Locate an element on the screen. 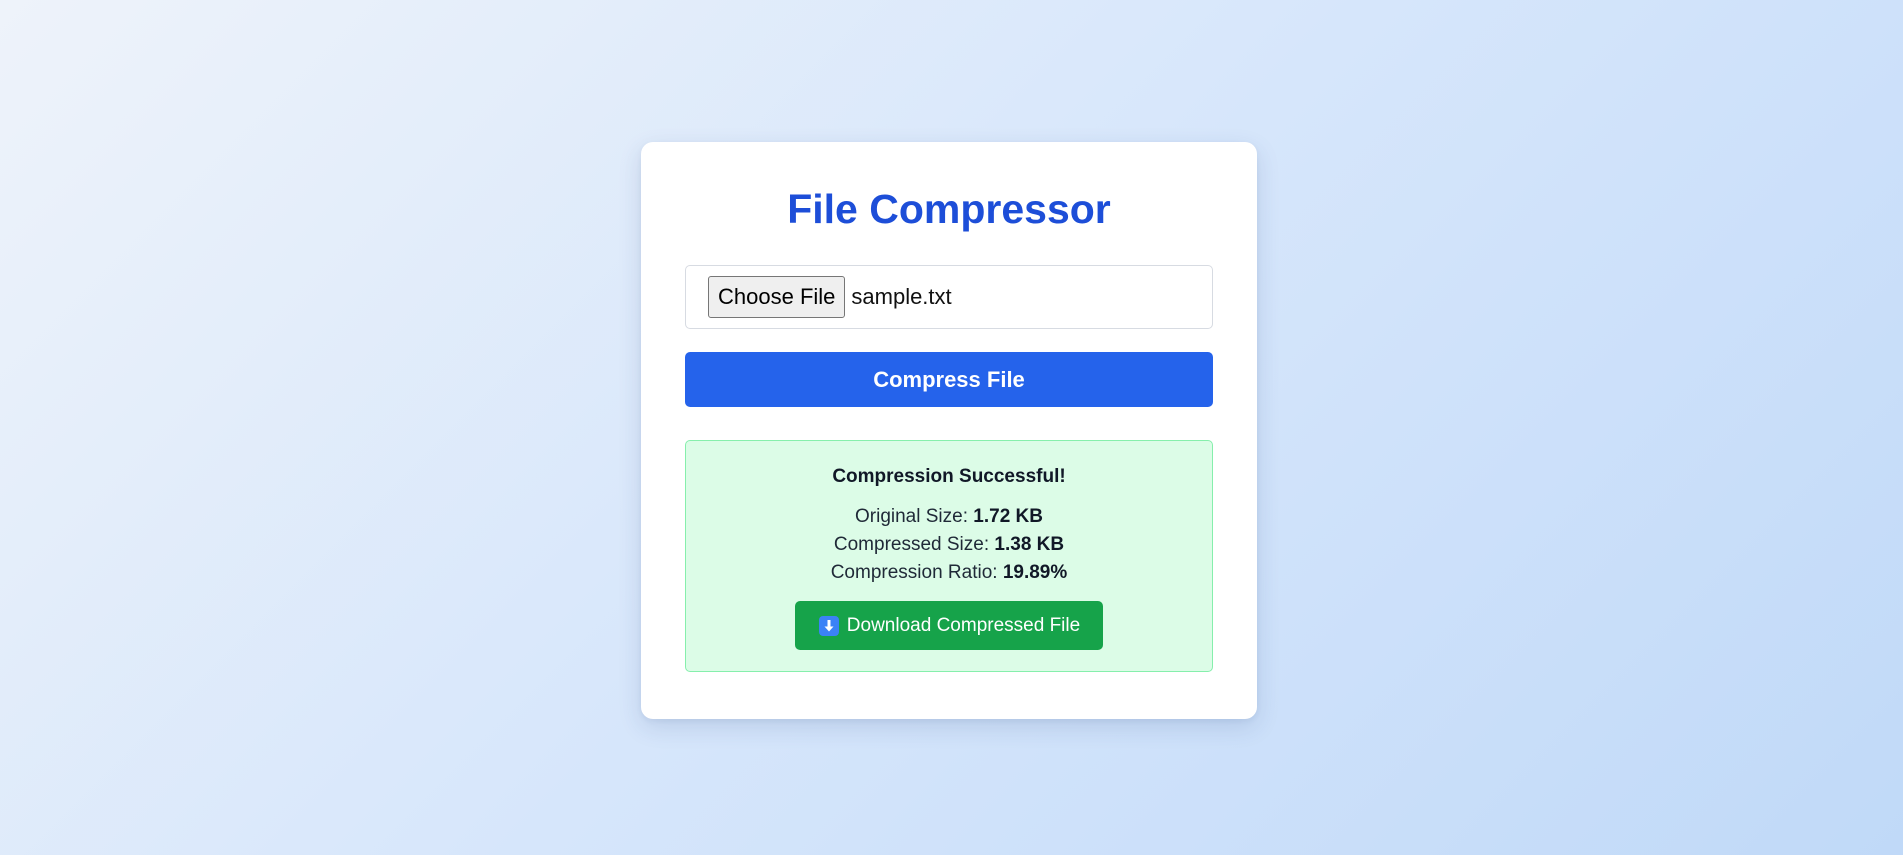  file-input: Choose File sample.txt is located at coordinates (949, 297).